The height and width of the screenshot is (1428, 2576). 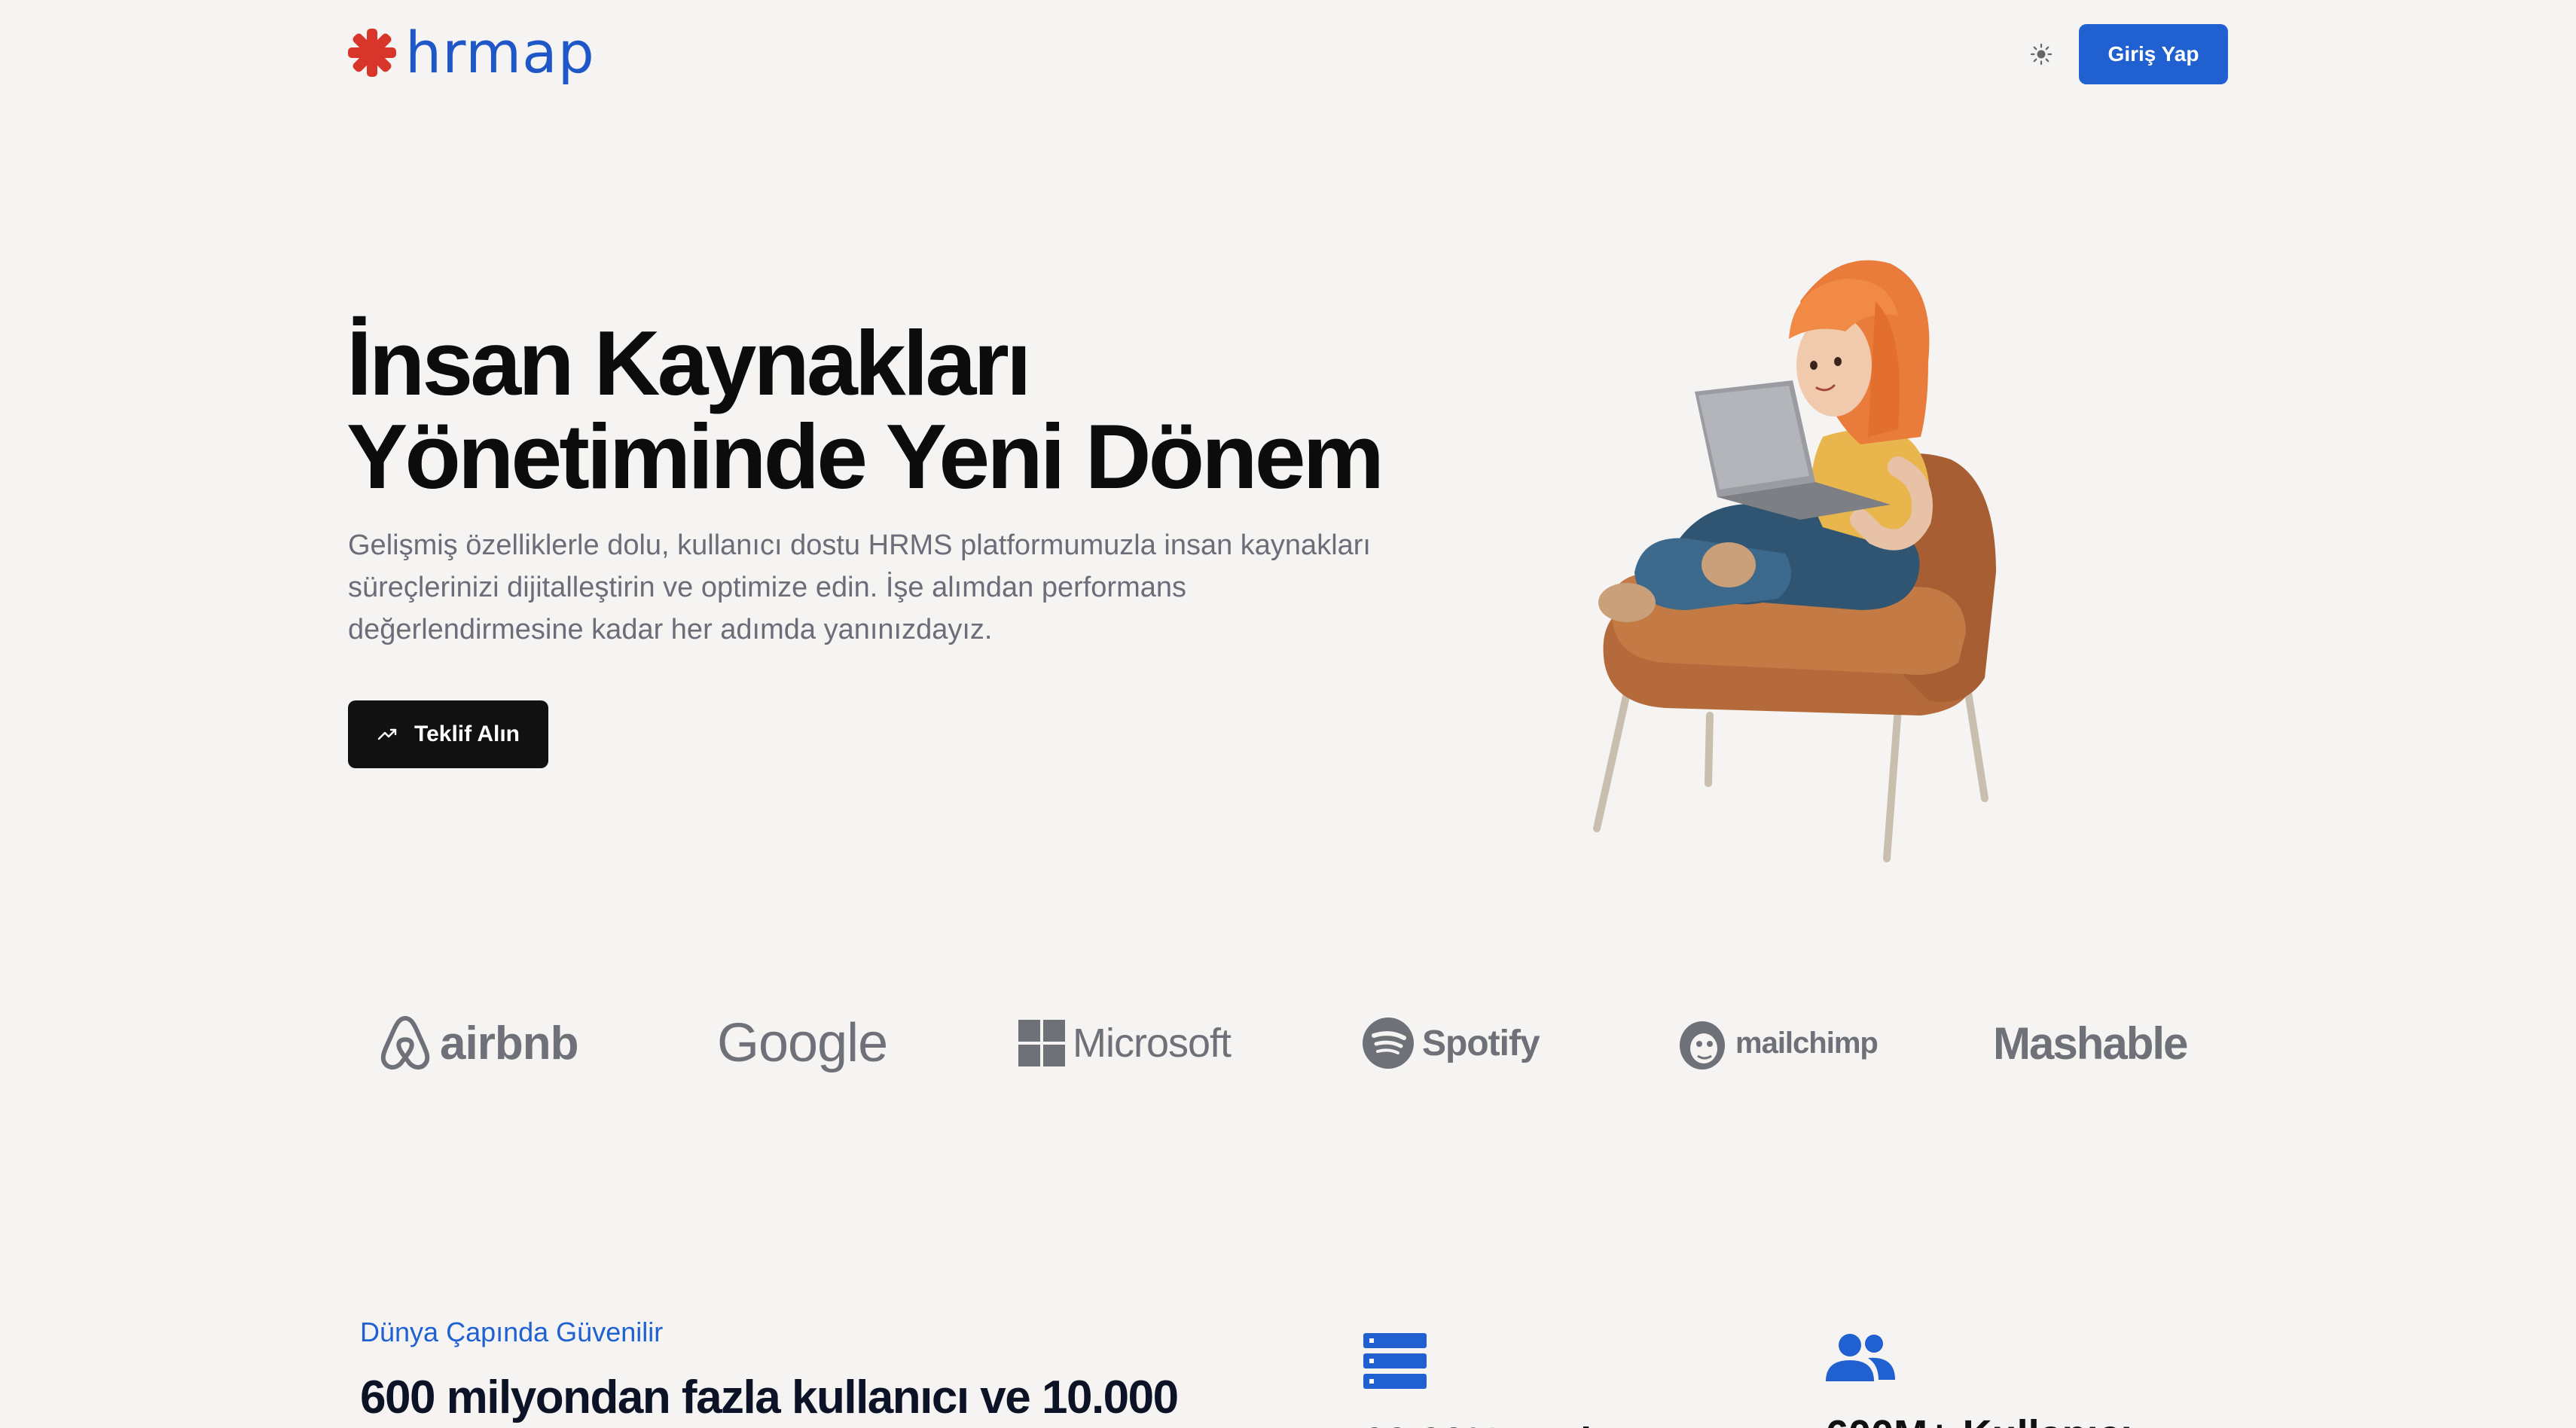 What do you see at coordinates (1153, 1043) in the screenshot?
I see `brand-microsoft-label: Microsoft` at bounding box center [1153, 1043].